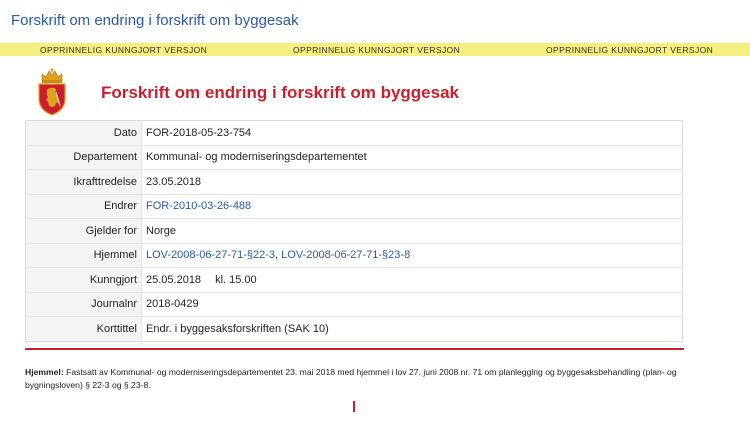 This screenshot has height=426, width=750. I want to click on field-value: 23.05.2018, so click(412, 182).